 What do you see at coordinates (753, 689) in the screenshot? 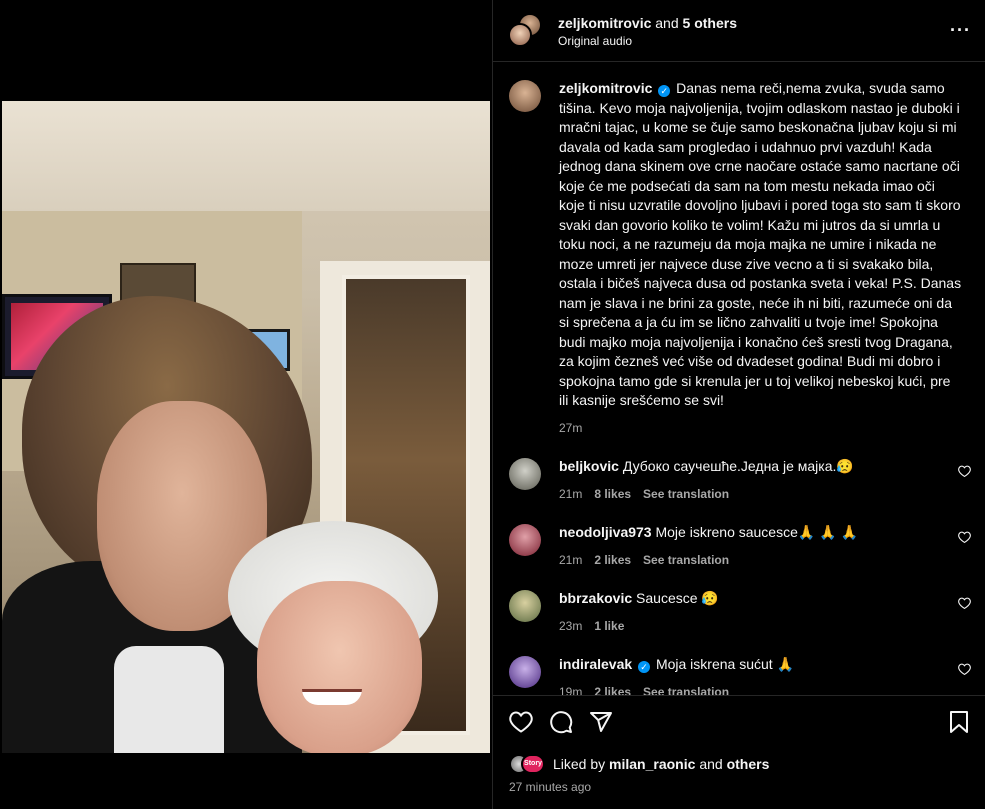
I see `comment-meta: 19m 2 likes See translation` at bounding box center [753, 689].